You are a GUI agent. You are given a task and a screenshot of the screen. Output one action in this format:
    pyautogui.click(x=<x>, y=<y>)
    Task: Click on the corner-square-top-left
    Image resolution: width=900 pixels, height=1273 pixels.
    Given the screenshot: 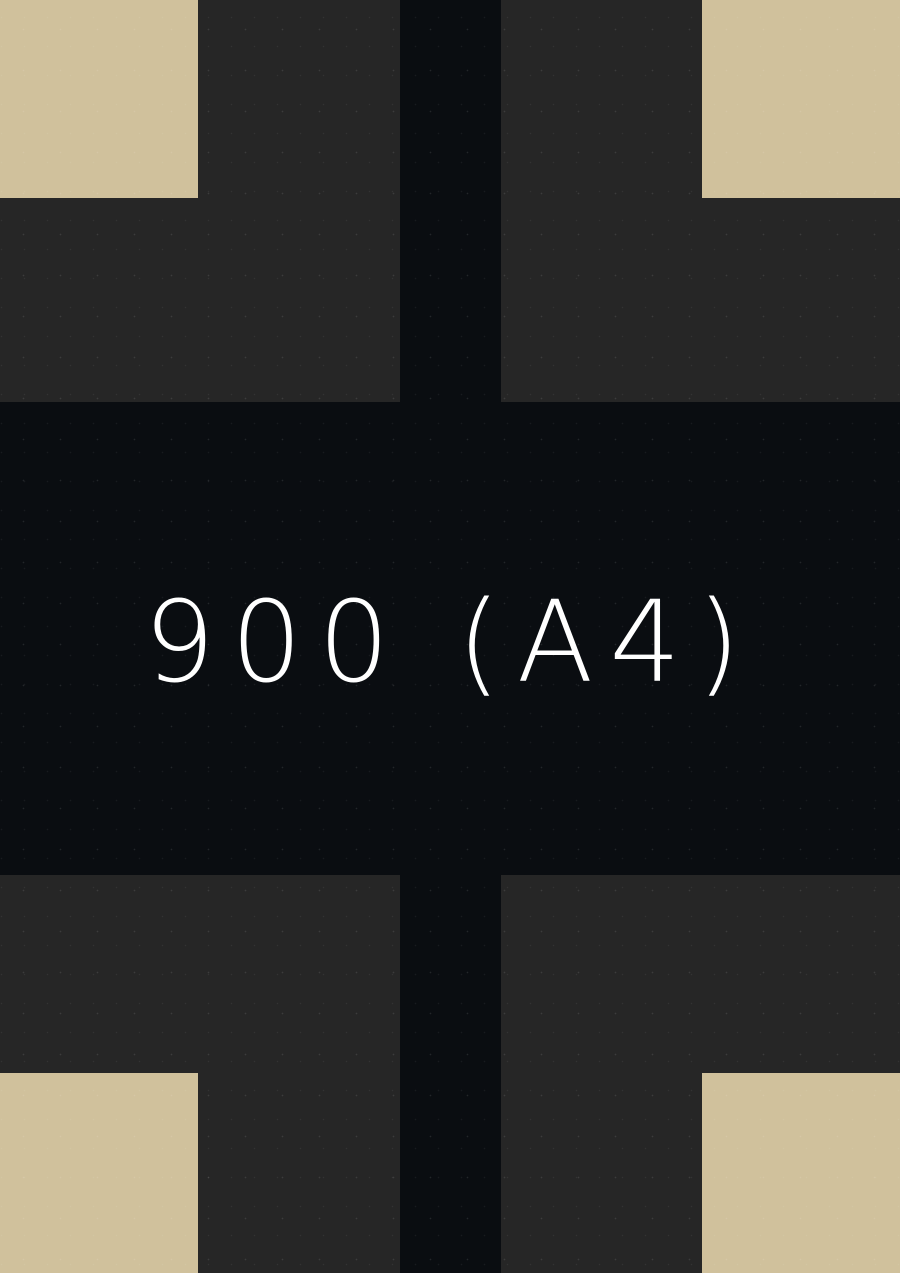 What is the action you would take?
    pyautogui.click(x=99, y=99)
    